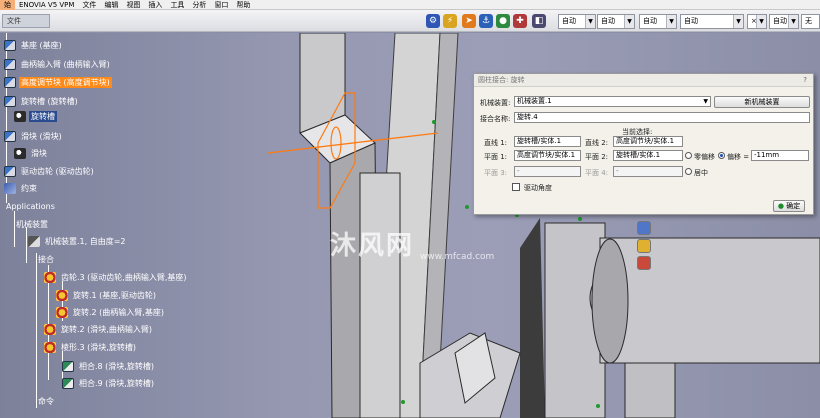  What do you see at coordinates (486, 21) in the screenshot?
I see `anchor-icon: ⚓` at bounding box center [486, 21].